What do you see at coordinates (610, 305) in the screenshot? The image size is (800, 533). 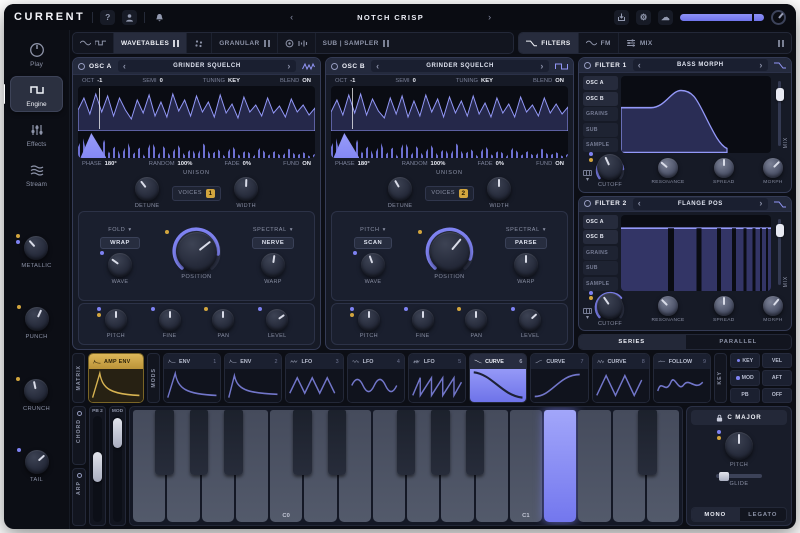 I see `cutoff-knob` at bounding box center [610, 305].